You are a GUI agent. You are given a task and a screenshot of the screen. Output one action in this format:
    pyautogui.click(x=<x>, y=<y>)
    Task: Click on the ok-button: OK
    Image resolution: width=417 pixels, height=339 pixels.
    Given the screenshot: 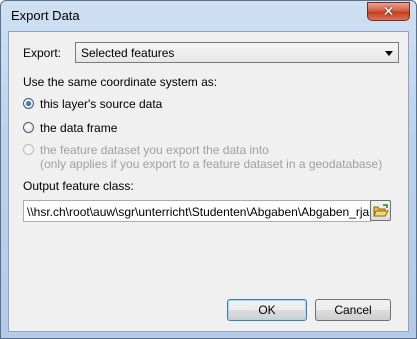 What is the action you would take?
    pyautogui.click(x=267, y=310)
    